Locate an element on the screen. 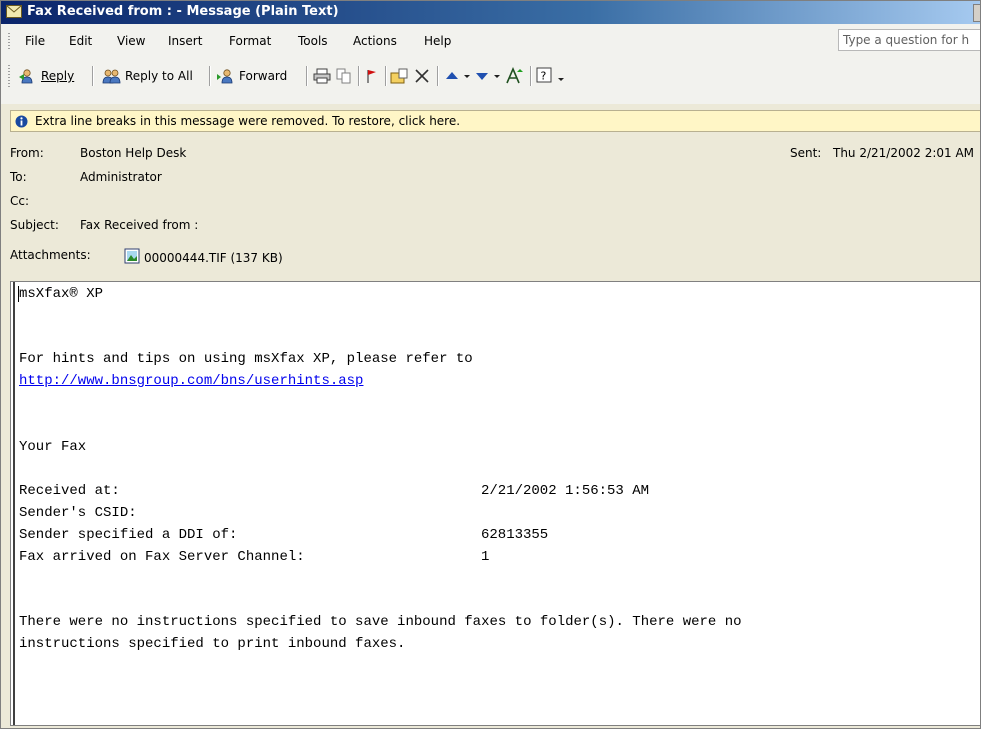 This screenshot has width=981, height=729. ddi-value: 62813355 is located at coordinates (515, 535).